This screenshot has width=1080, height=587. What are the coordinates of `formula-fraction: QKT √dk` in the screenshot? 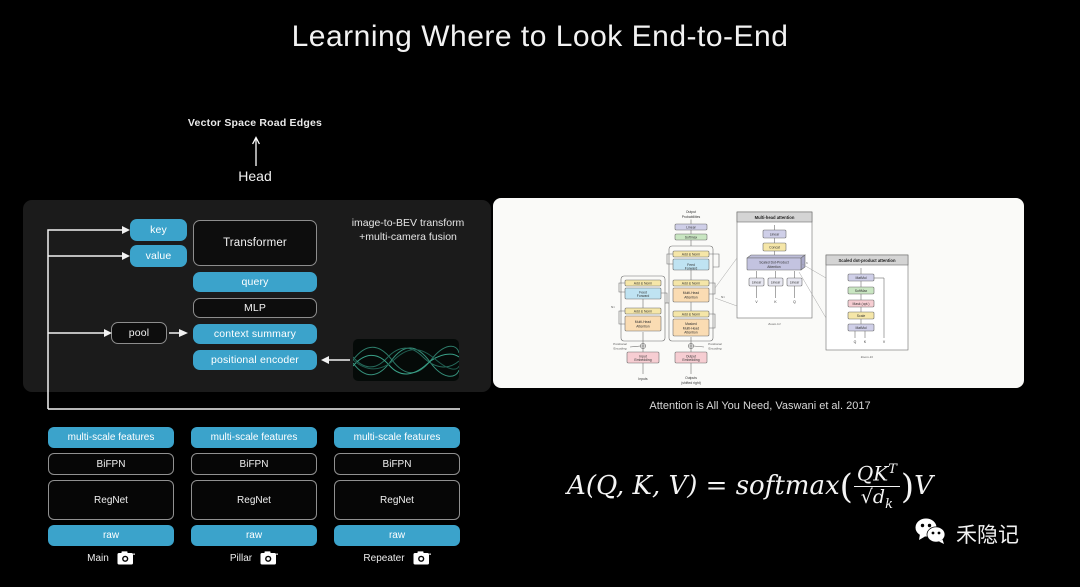 It's located at (876, 487).